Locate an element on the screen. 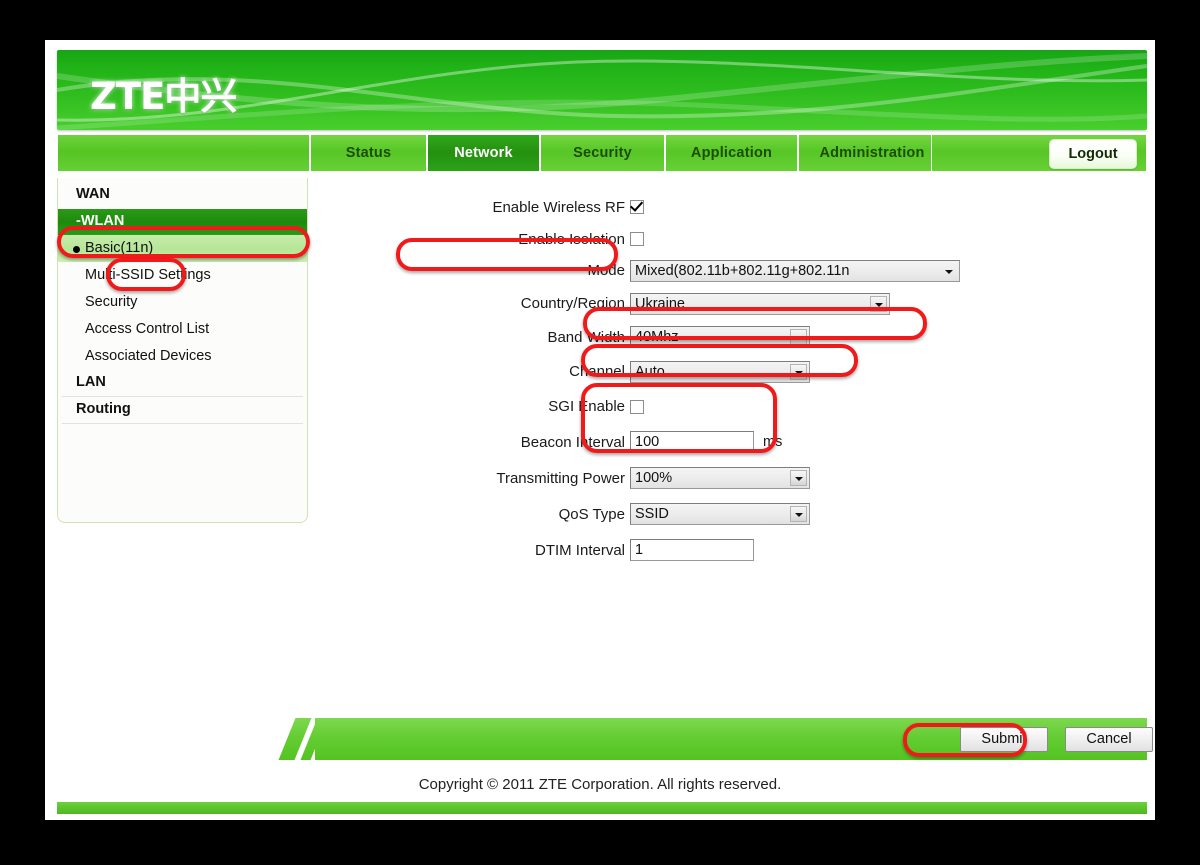 This screenshot has height=865, width=1200. submit-button: Submit is located at coordinates (1004, 739).